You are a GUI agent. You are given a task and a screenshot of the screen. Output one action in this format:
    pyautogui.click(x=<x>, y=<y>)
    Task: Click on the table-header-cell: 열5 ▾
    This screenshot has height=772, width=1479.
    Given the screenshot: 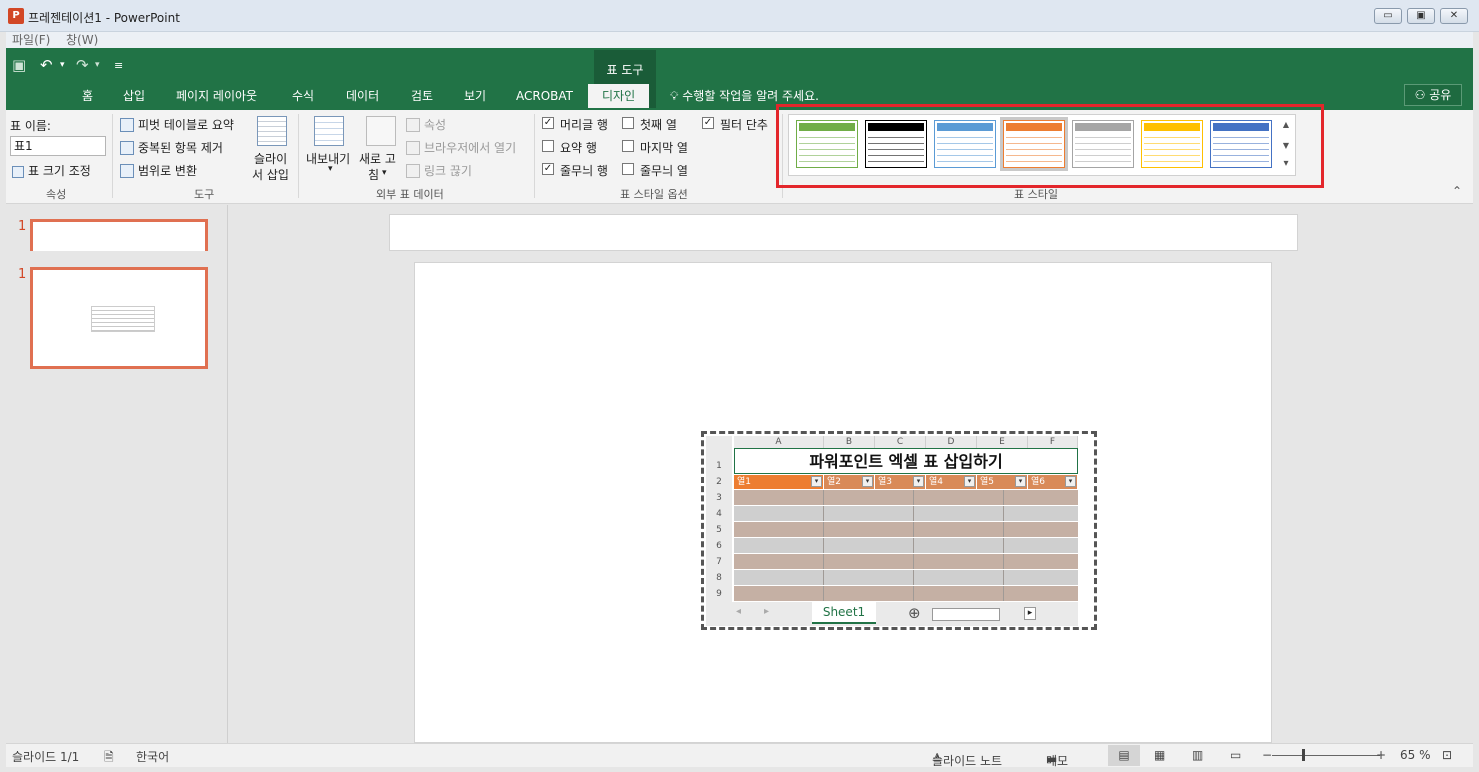 What is the action you would take?
    pyautogui.click(x=1002, y=482)
    